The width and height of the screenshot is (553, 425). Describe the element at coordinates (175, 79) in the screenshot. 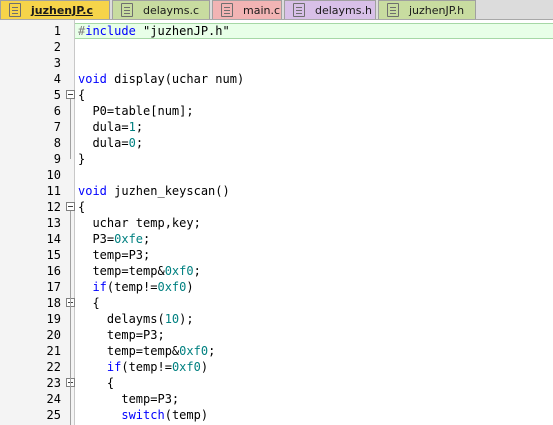

I see `code-token: display(uchar num)` at that location.